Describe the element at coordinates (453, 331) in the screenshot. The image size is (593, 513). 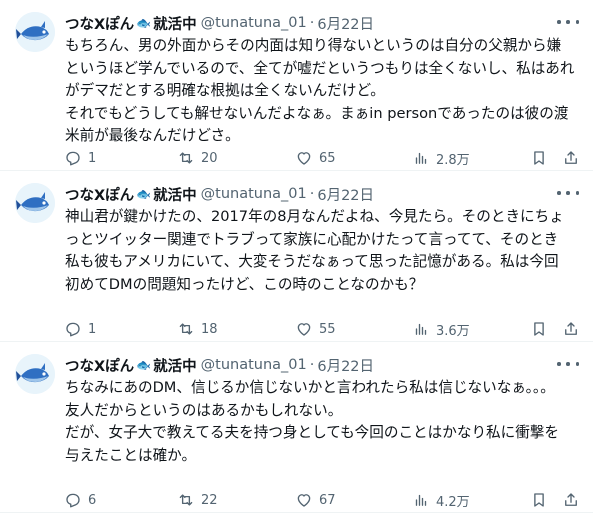
I see `view-count: 3.6万` at that location.